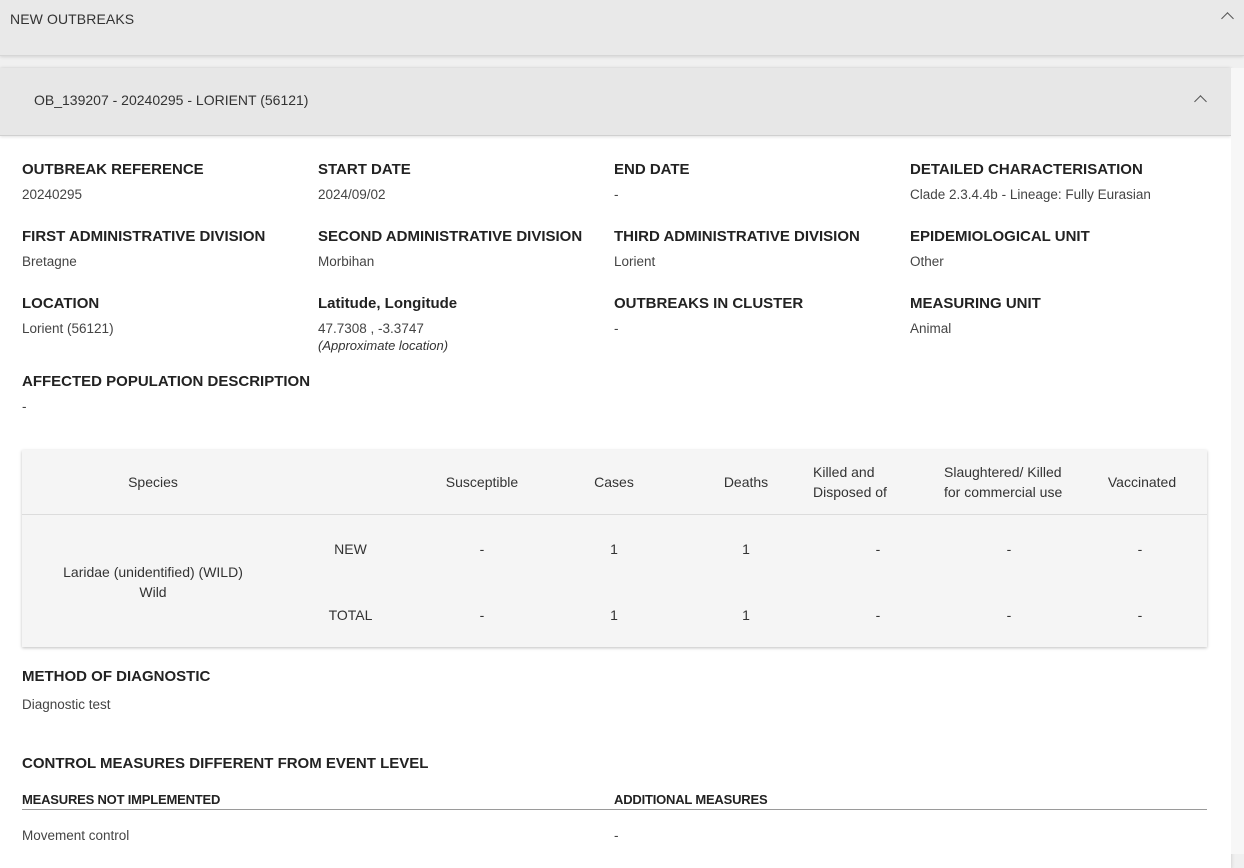 Image resolution: width=1244 pixels, height=868 pixels. I want to click on field-start-date: START DATE 2024/09/02, so click(463, 181).